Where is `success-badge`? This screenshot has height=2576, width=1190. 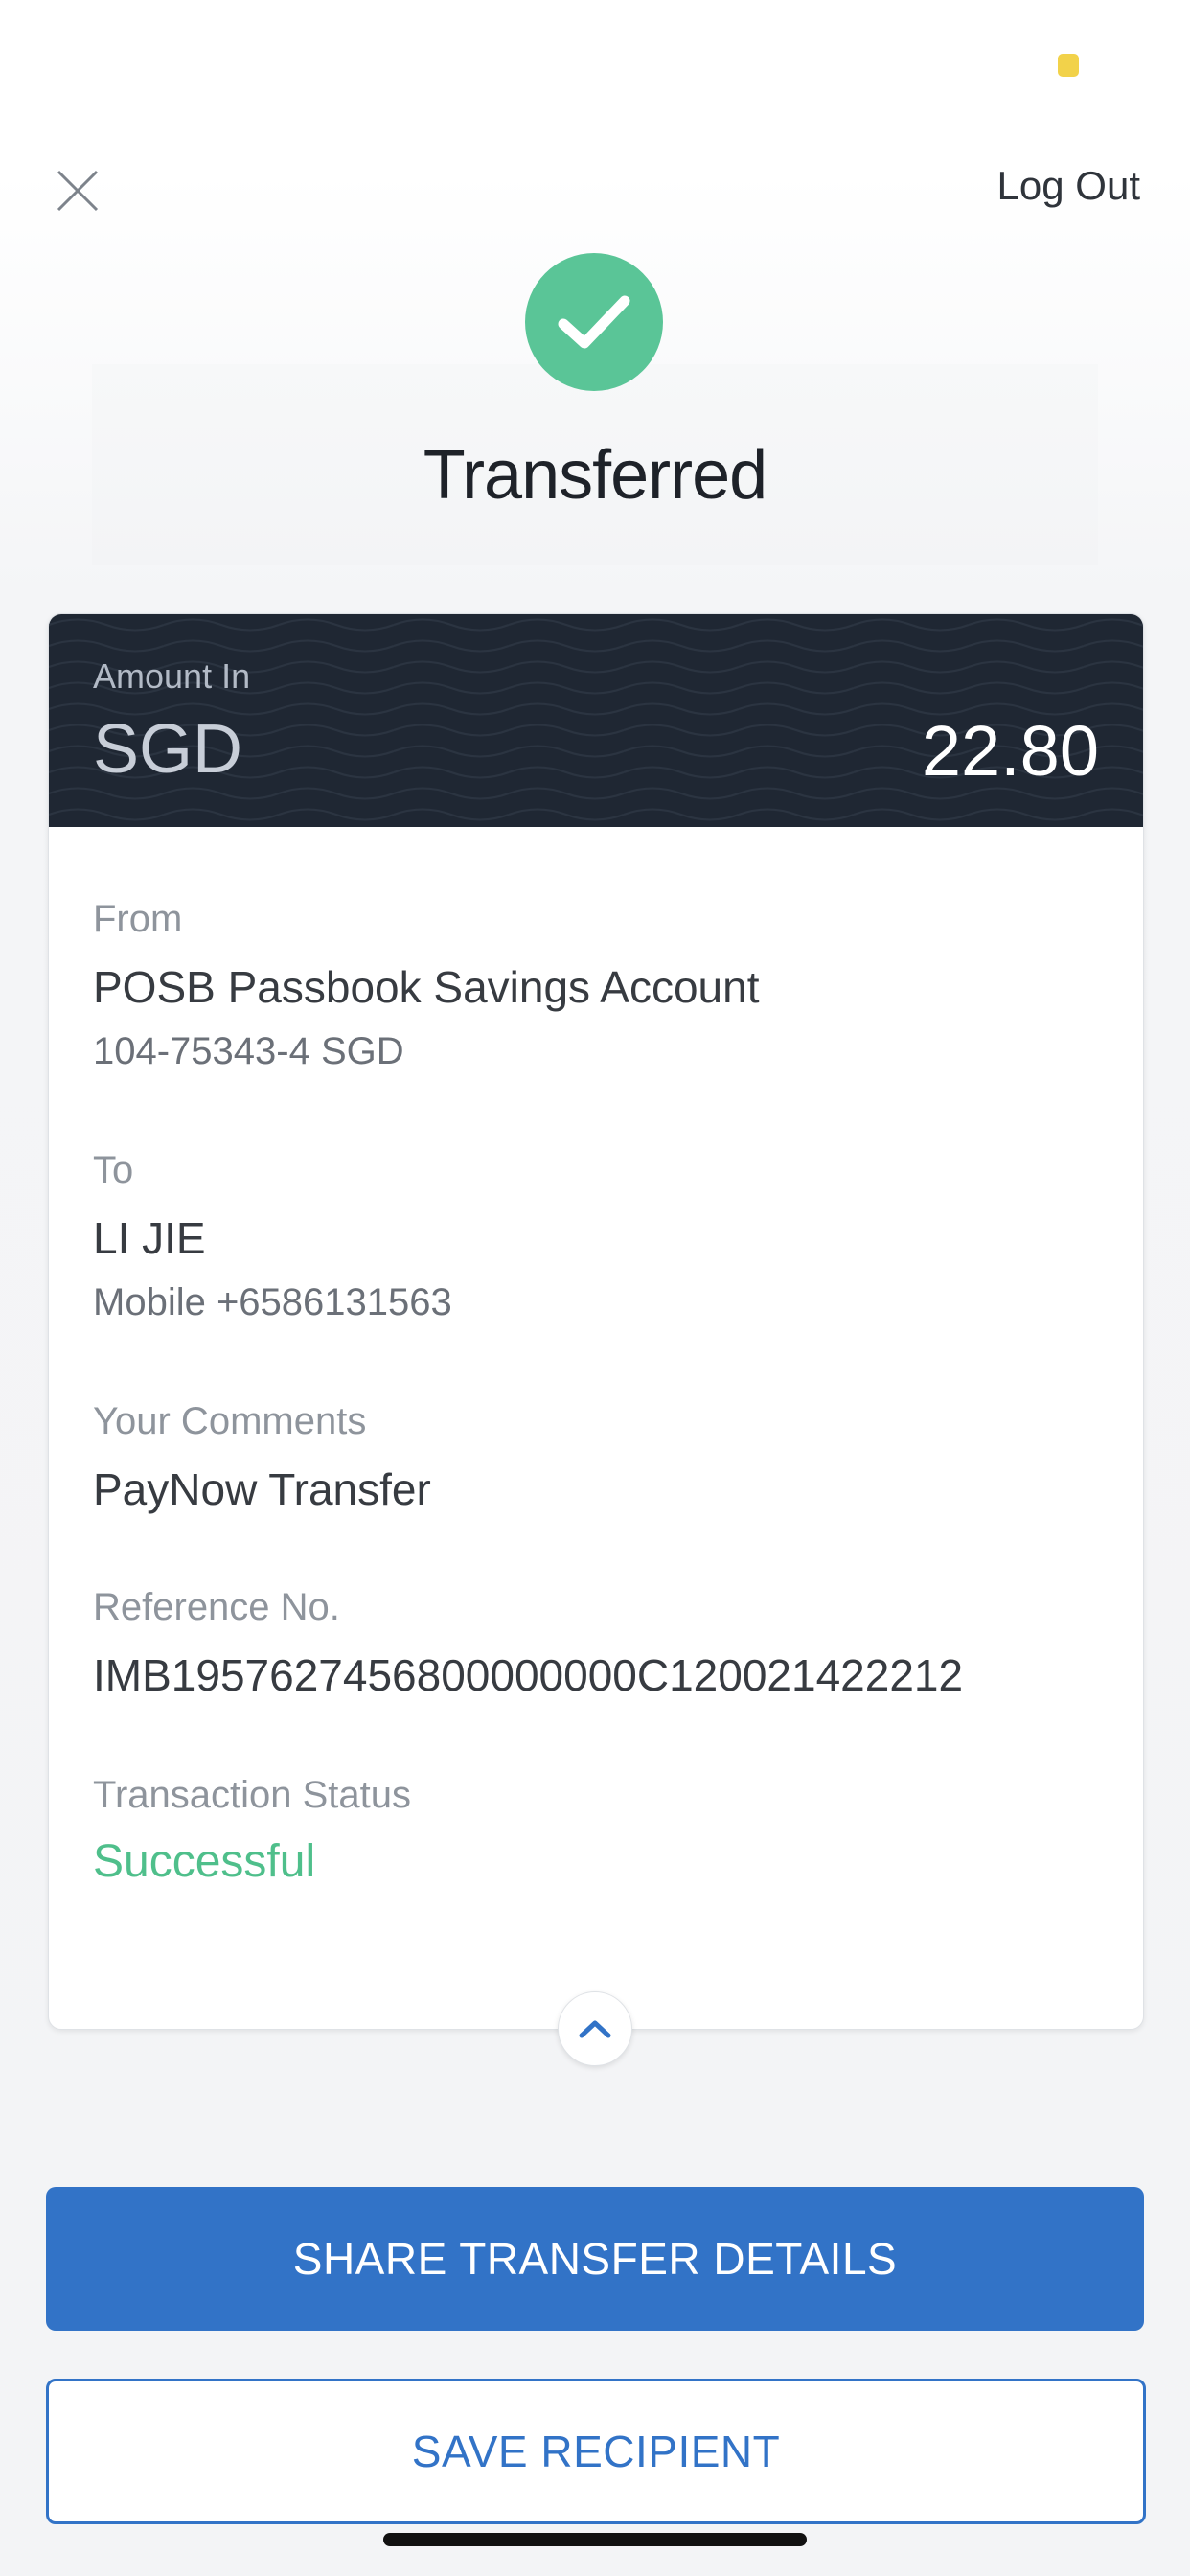
success-badge is located at coordinates (594, 322).